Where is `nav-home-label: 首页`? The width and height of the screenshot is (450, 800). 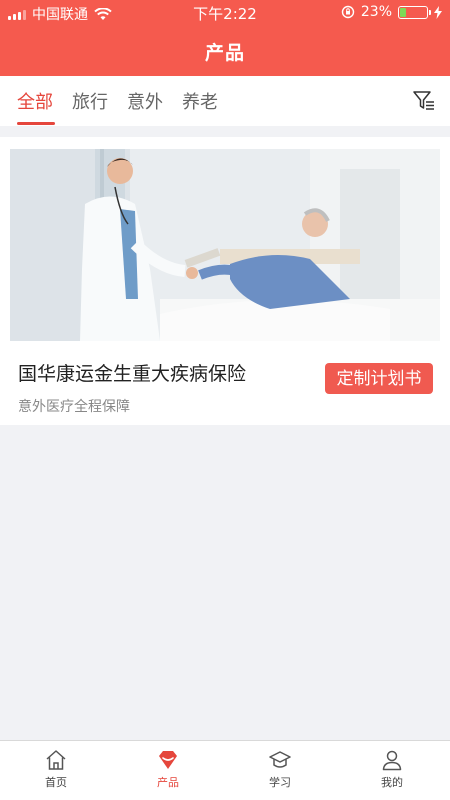
nav-home-label: 首页 is located at coordinates (56, 782).